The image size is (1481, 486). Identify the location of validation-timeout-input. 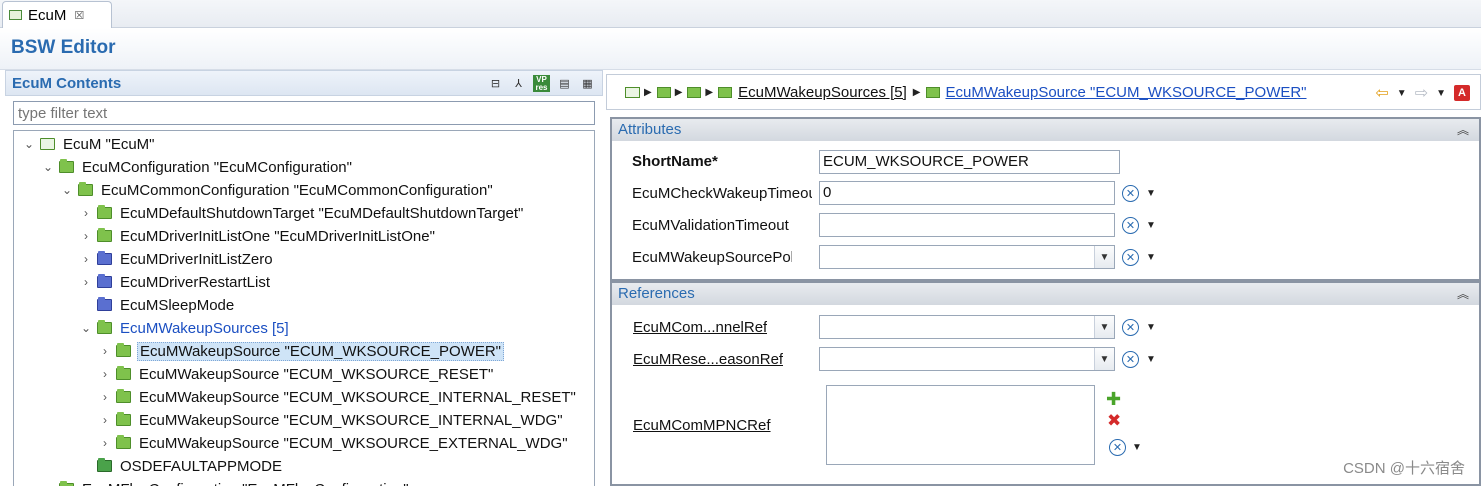
(967, 225).